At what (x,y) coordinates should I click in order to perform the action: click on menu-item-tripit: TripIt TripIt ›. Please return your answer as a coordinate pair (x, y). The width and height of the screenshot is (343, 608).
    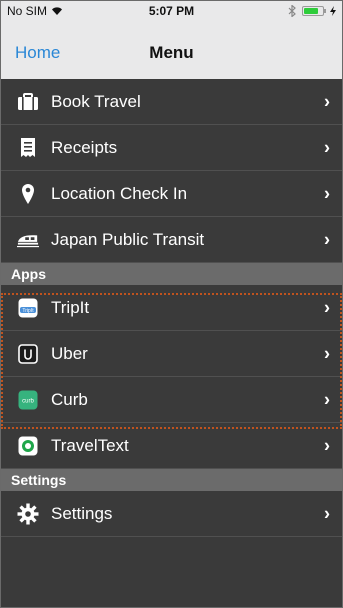
    Looking at the image, I should click on (171, 308).